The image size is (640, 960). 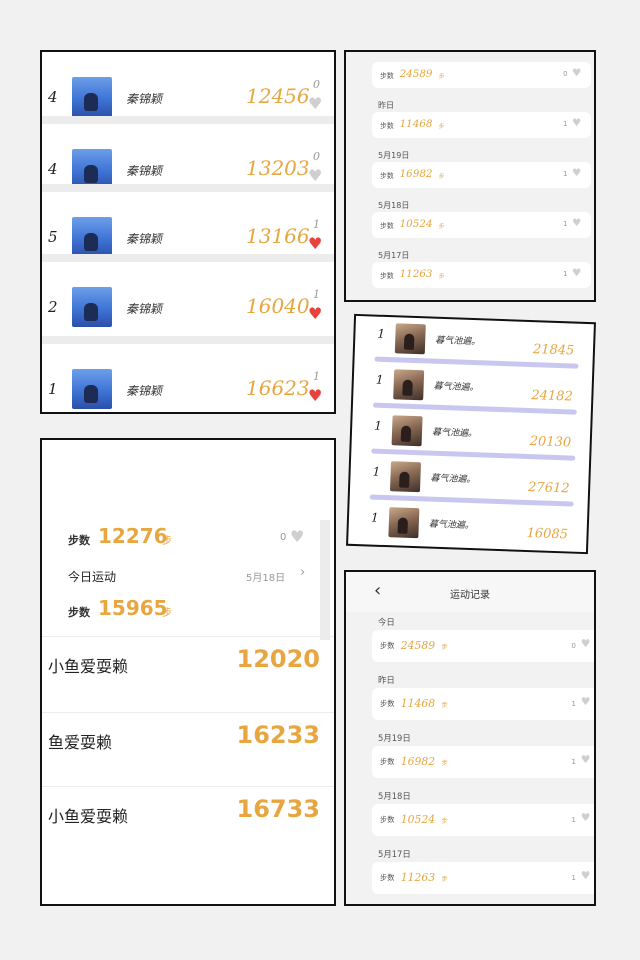 What do you see at coordinates (302, 572) in the screenshot?
I see `chevron-right-icon: ›` at bounding box center [302, 572].